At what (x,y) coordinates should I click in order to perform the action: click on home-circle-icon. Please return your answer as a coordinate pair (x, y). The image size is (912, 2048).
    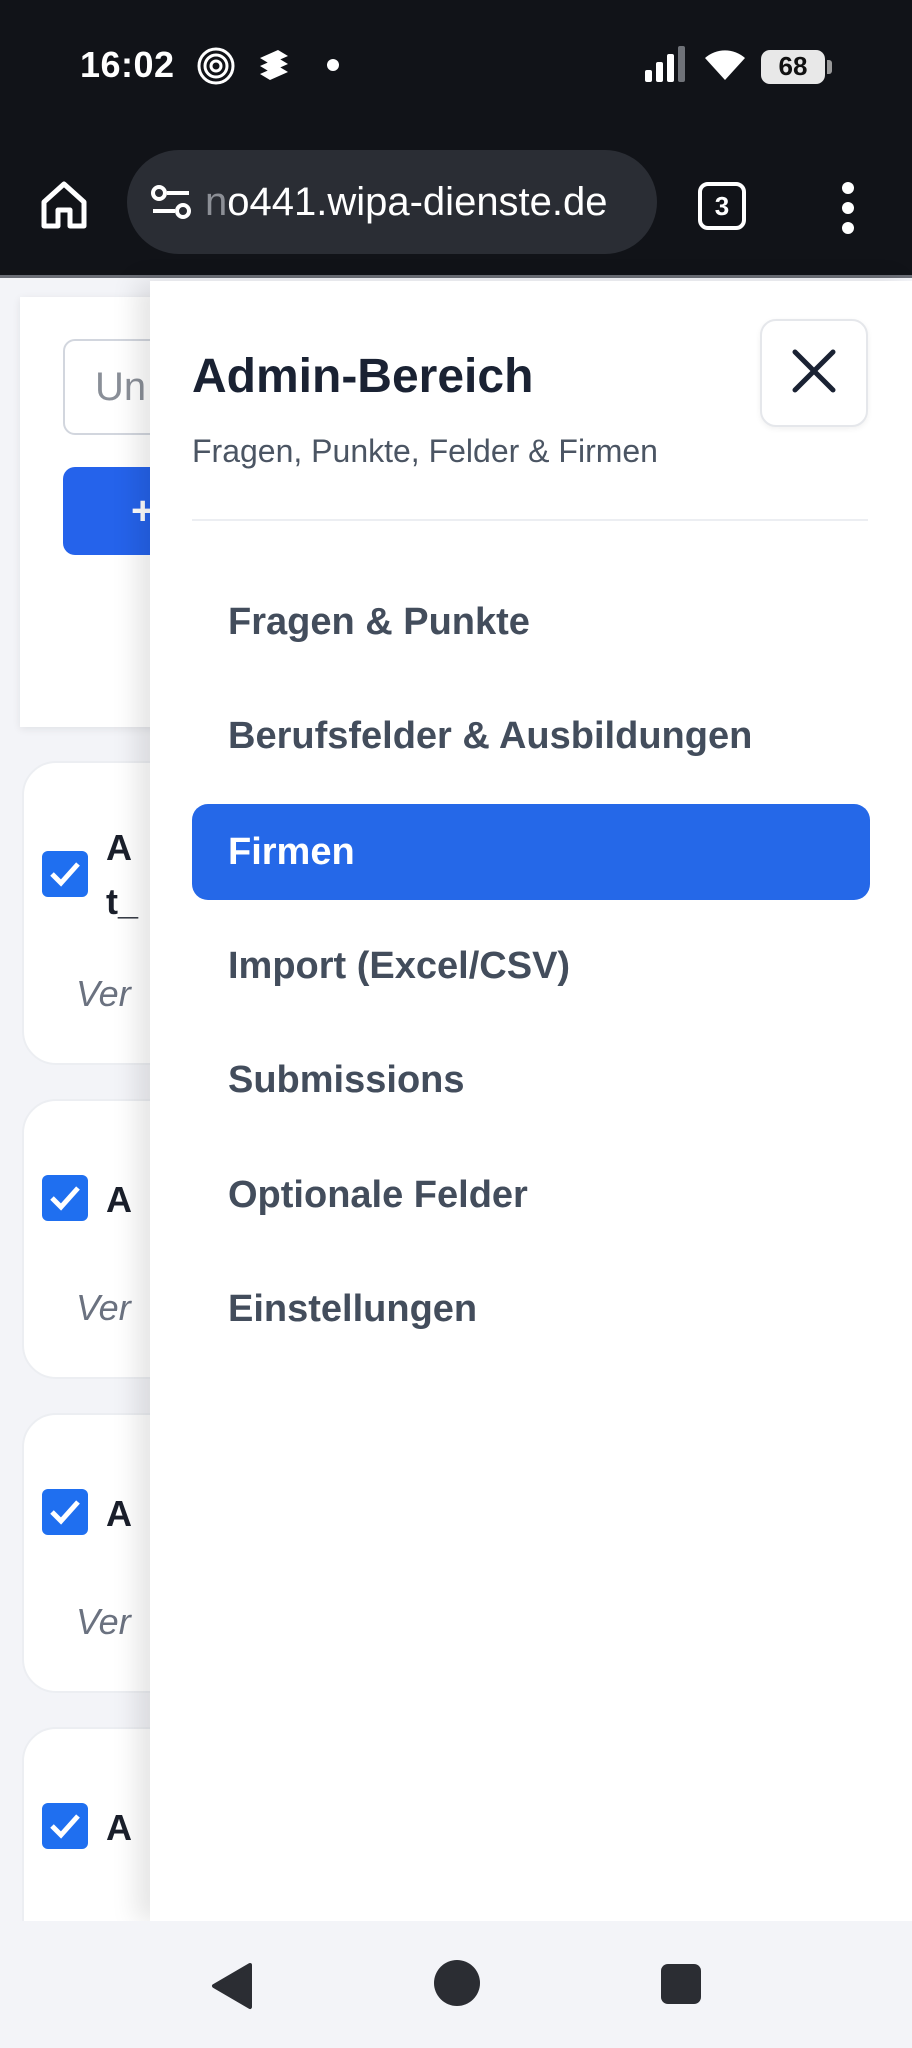
    Looking at the image, I should click on (457, 1985).